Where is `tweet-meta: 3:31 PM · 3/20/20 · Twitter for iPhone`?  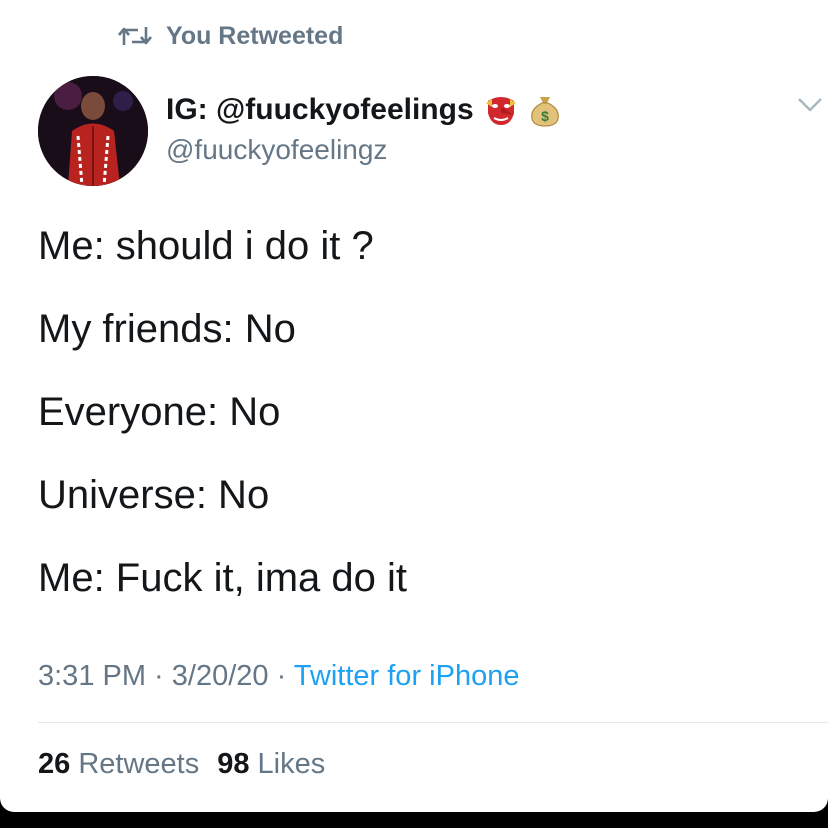
tweet-meta: 3:31 PM · 3/20/20 · Twitter for iPhone is located at coordinates (278, 676).